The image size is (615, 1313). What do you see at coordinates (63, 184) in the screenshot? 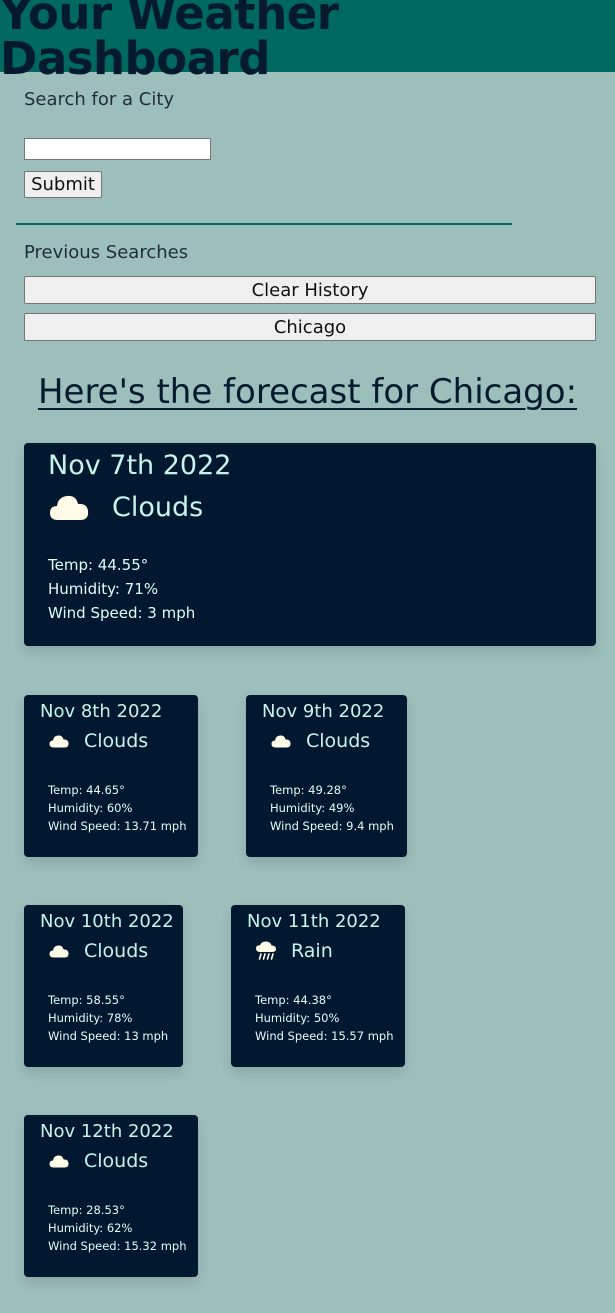
I see `submit-button: Submit` at bounding box center [63, 184].